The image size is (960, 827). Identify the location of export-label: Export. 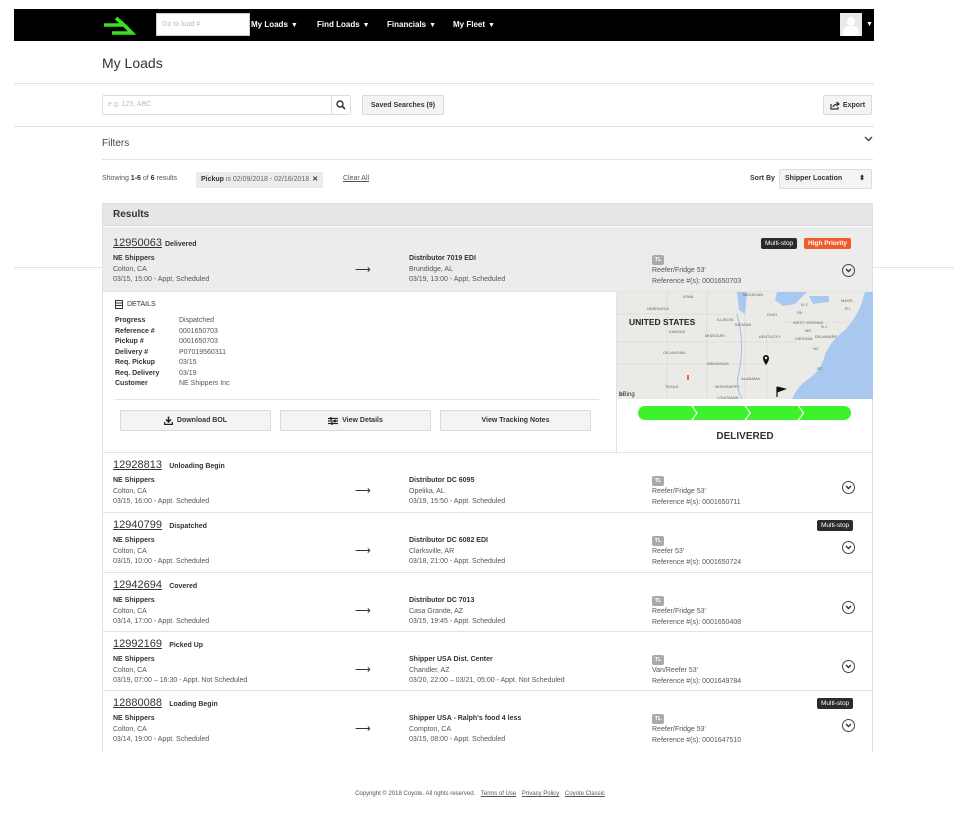
(854, 105).